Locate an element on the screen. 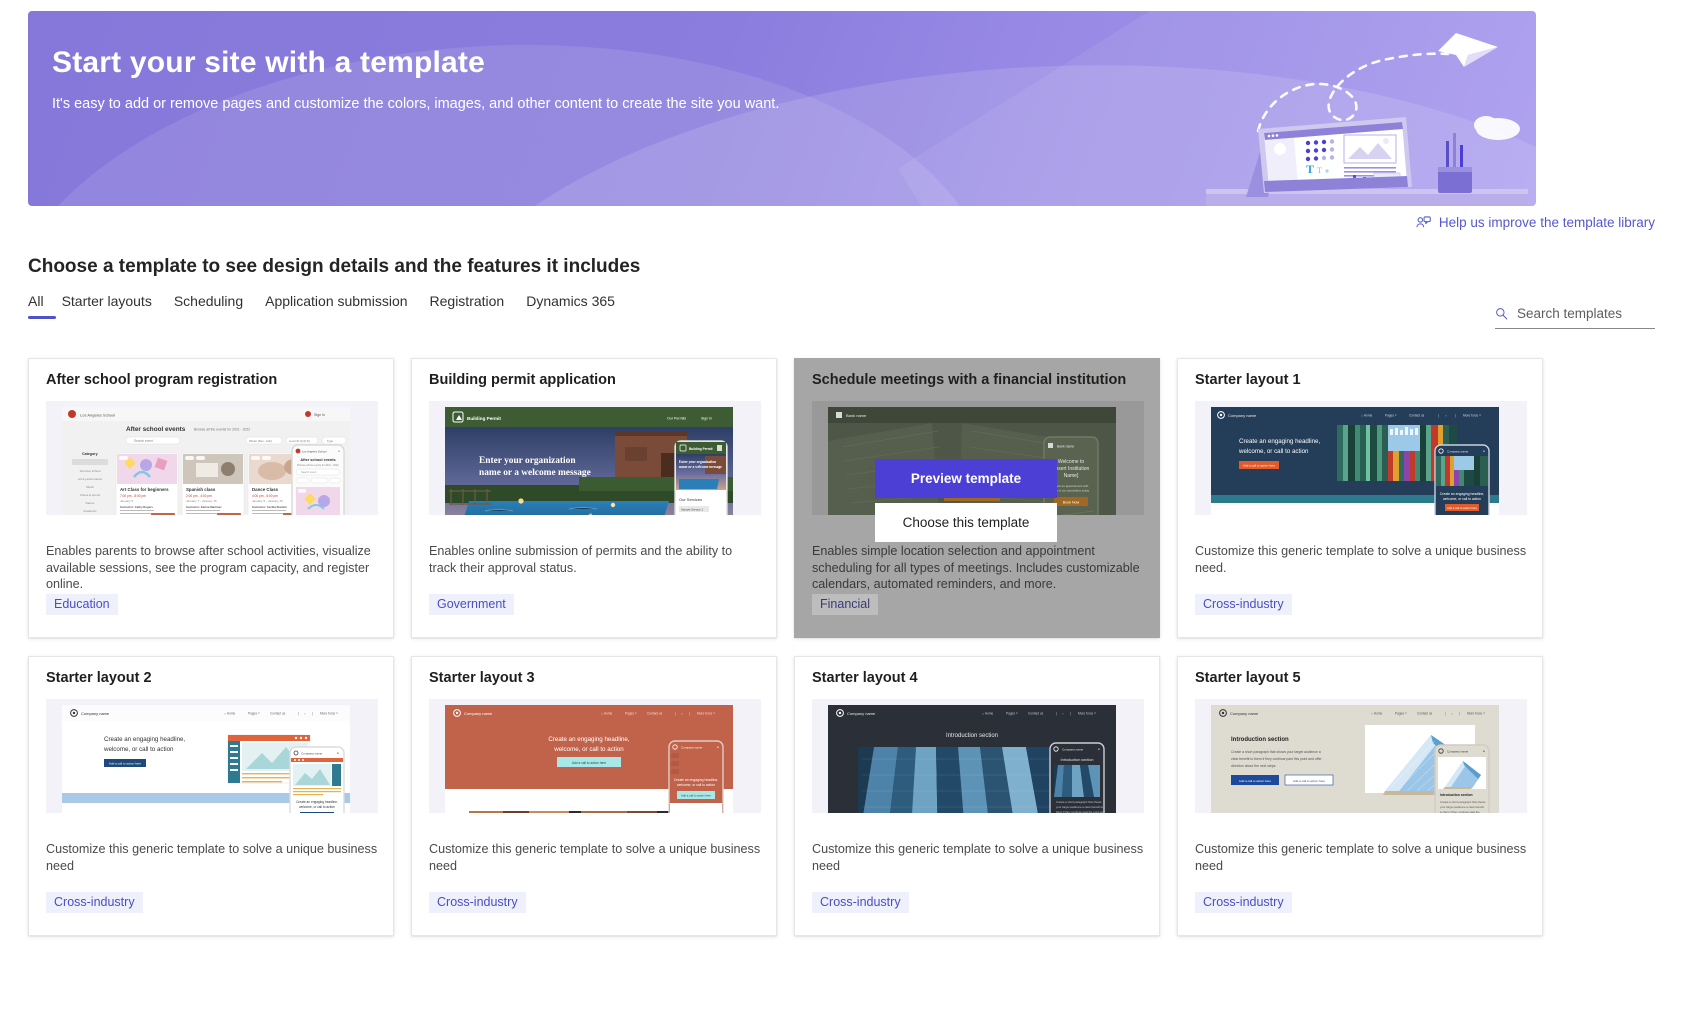 The height and width of the screenshot is (1016, 1685). svg-text: one of our specialists today is located at coordinates (1071, 491).